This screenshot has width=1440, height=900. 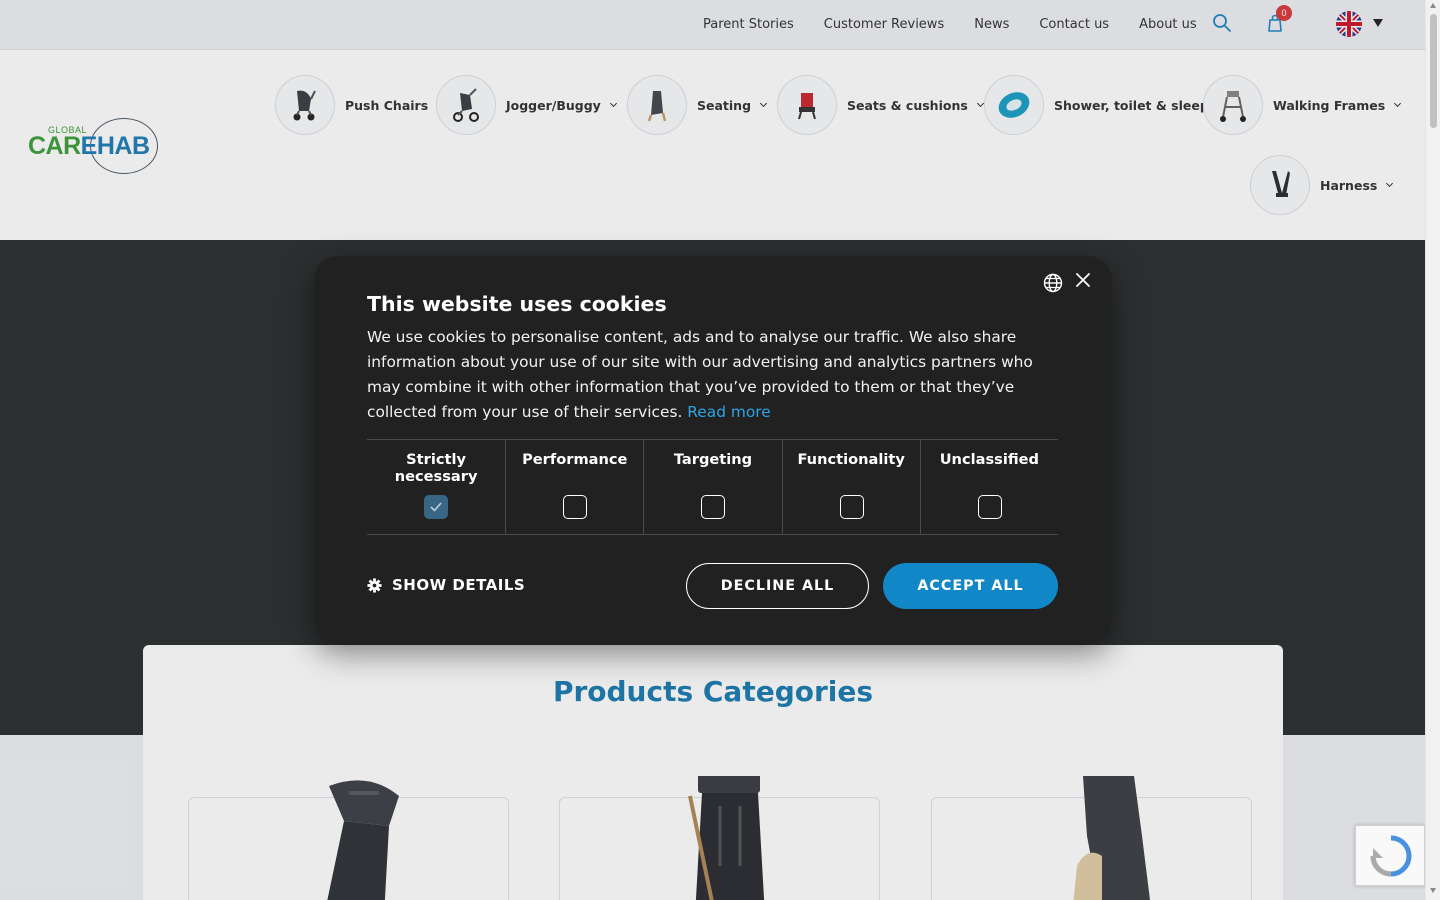 What do you see at coordinates (1053, 283) in the screenshot?
I see `globe-icon` at bounding box center [1053, 283].